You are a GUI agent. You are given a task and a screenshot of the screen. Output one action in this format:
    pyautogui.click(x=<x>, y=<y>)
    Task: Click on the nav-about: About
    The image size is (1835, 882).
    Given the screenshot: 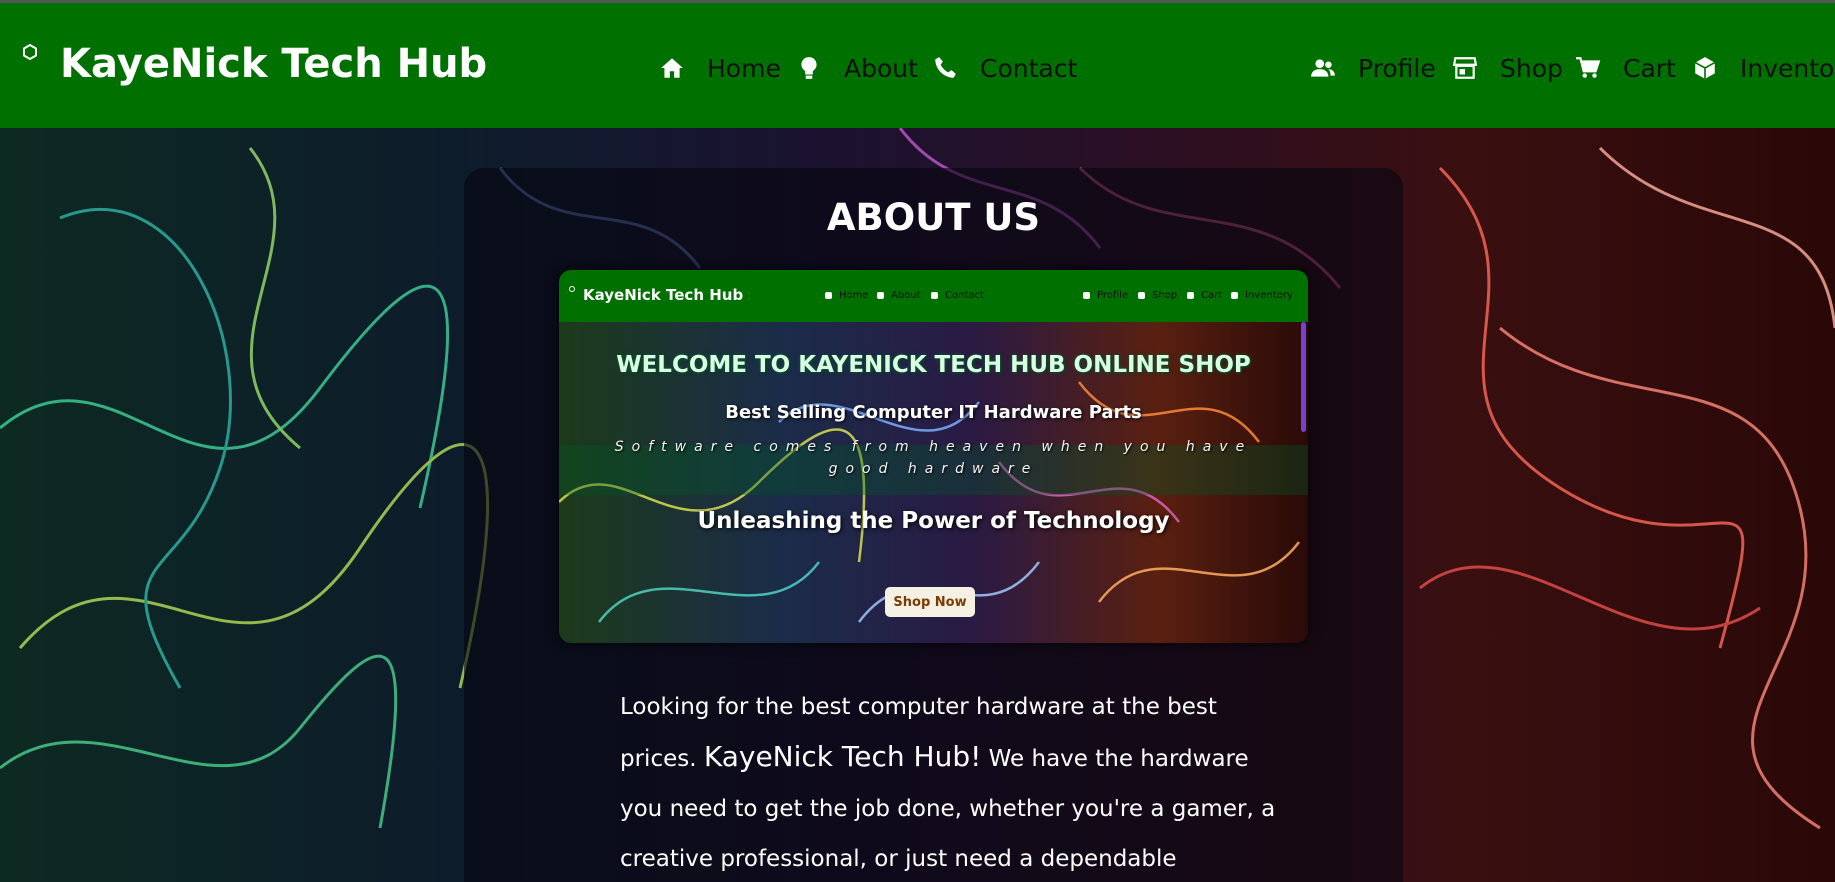 What is the action you would take?
    pyautogui.click(x=857, y=68)
    